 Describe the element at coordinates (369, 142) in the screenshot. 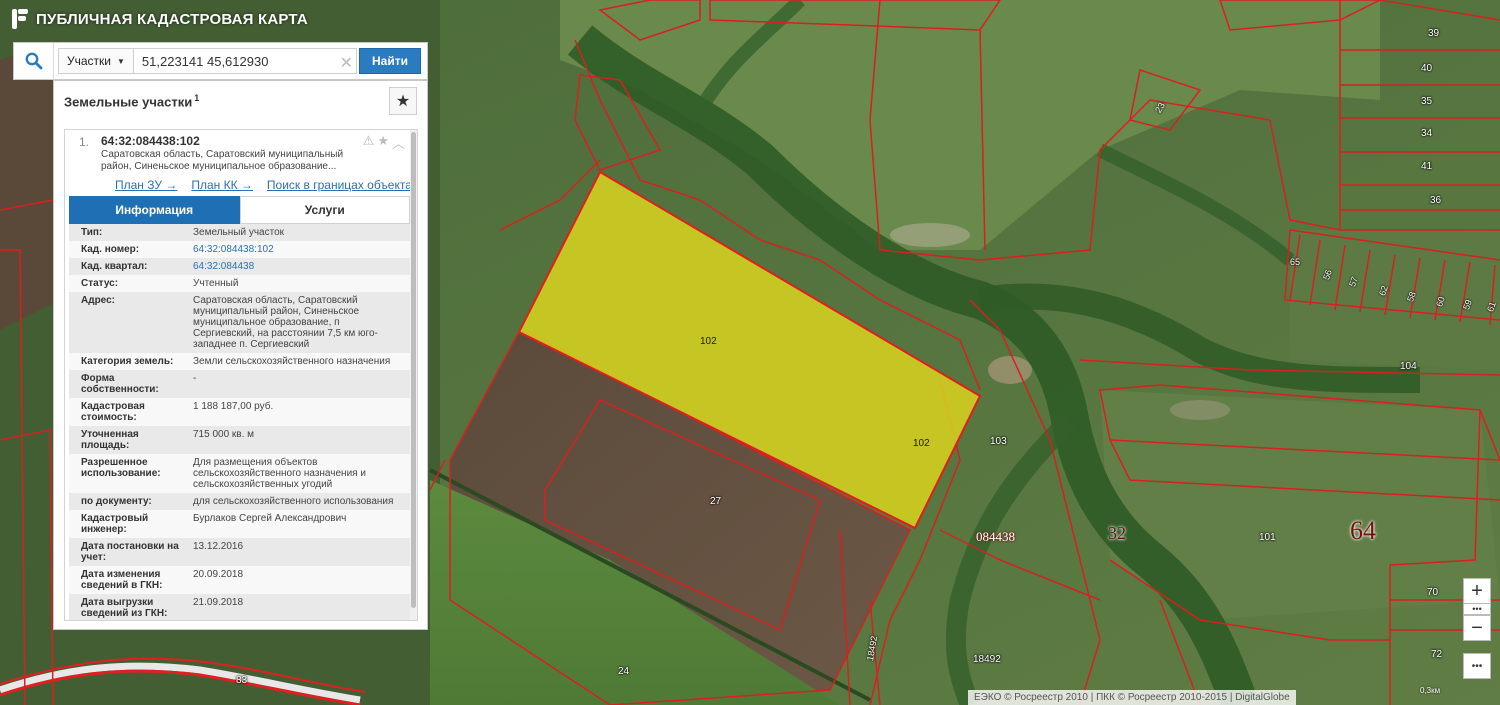

I see `warning-icon: ⚠` at that location.